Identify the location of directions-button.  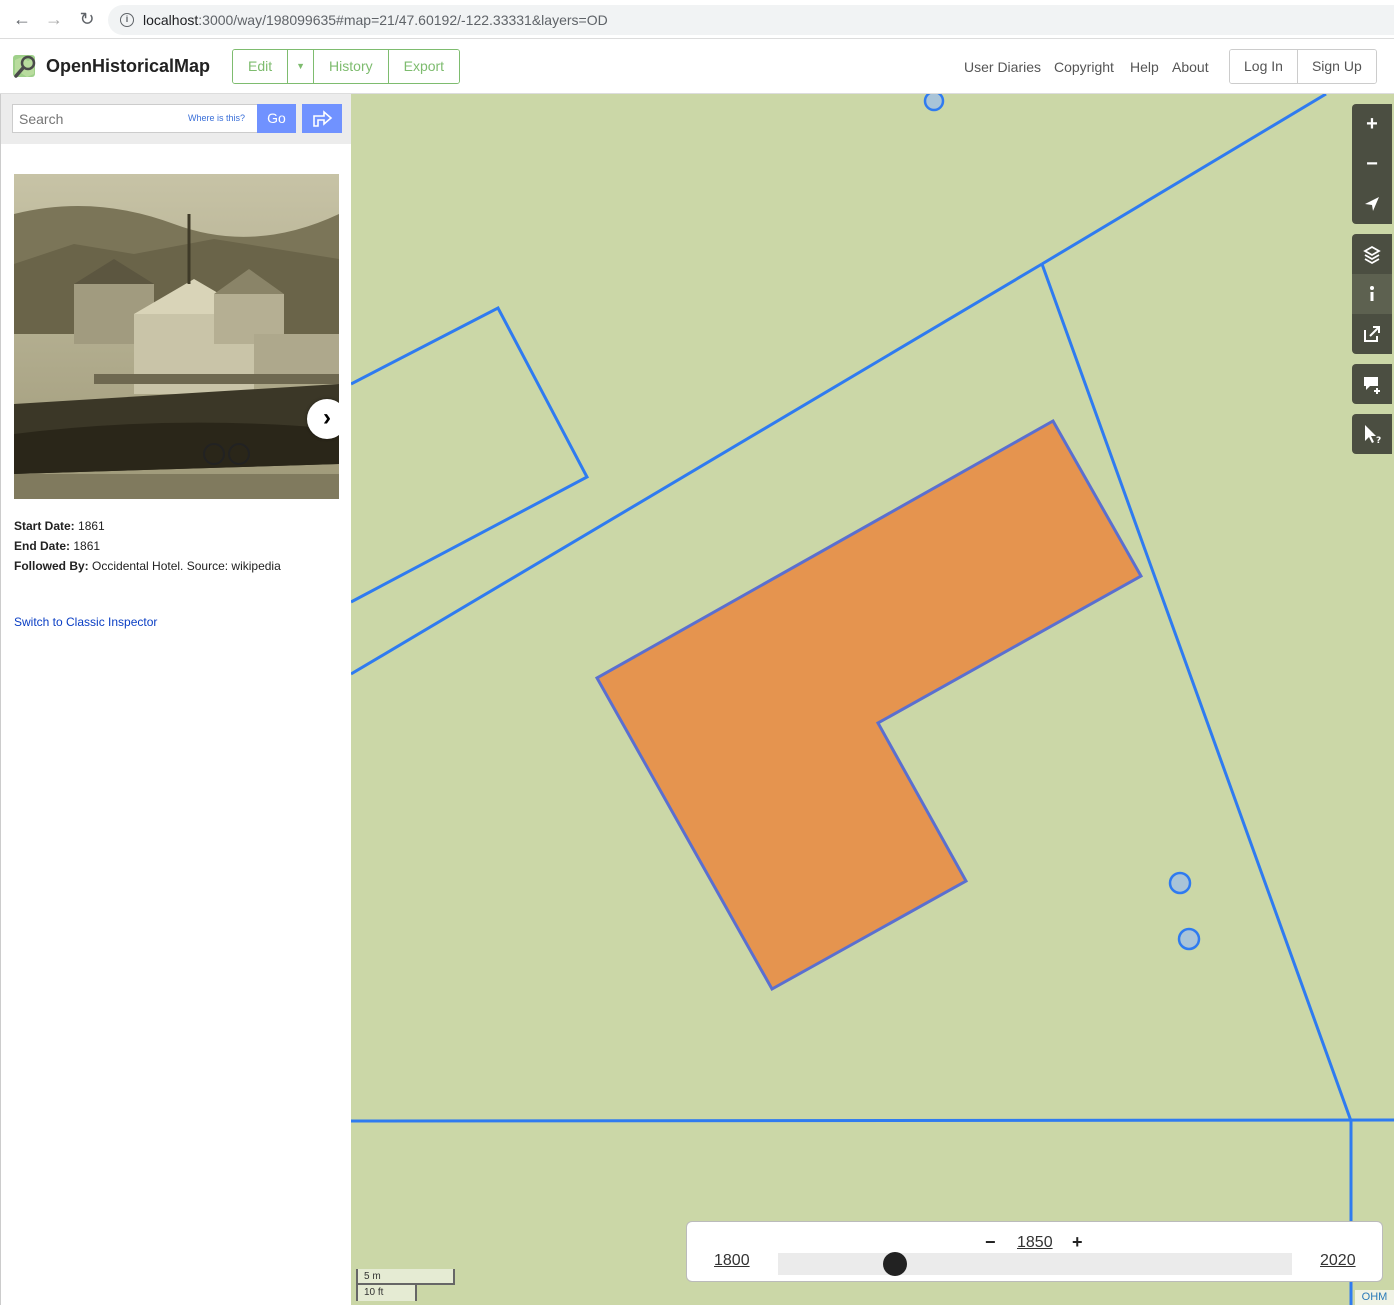
(322, 118).